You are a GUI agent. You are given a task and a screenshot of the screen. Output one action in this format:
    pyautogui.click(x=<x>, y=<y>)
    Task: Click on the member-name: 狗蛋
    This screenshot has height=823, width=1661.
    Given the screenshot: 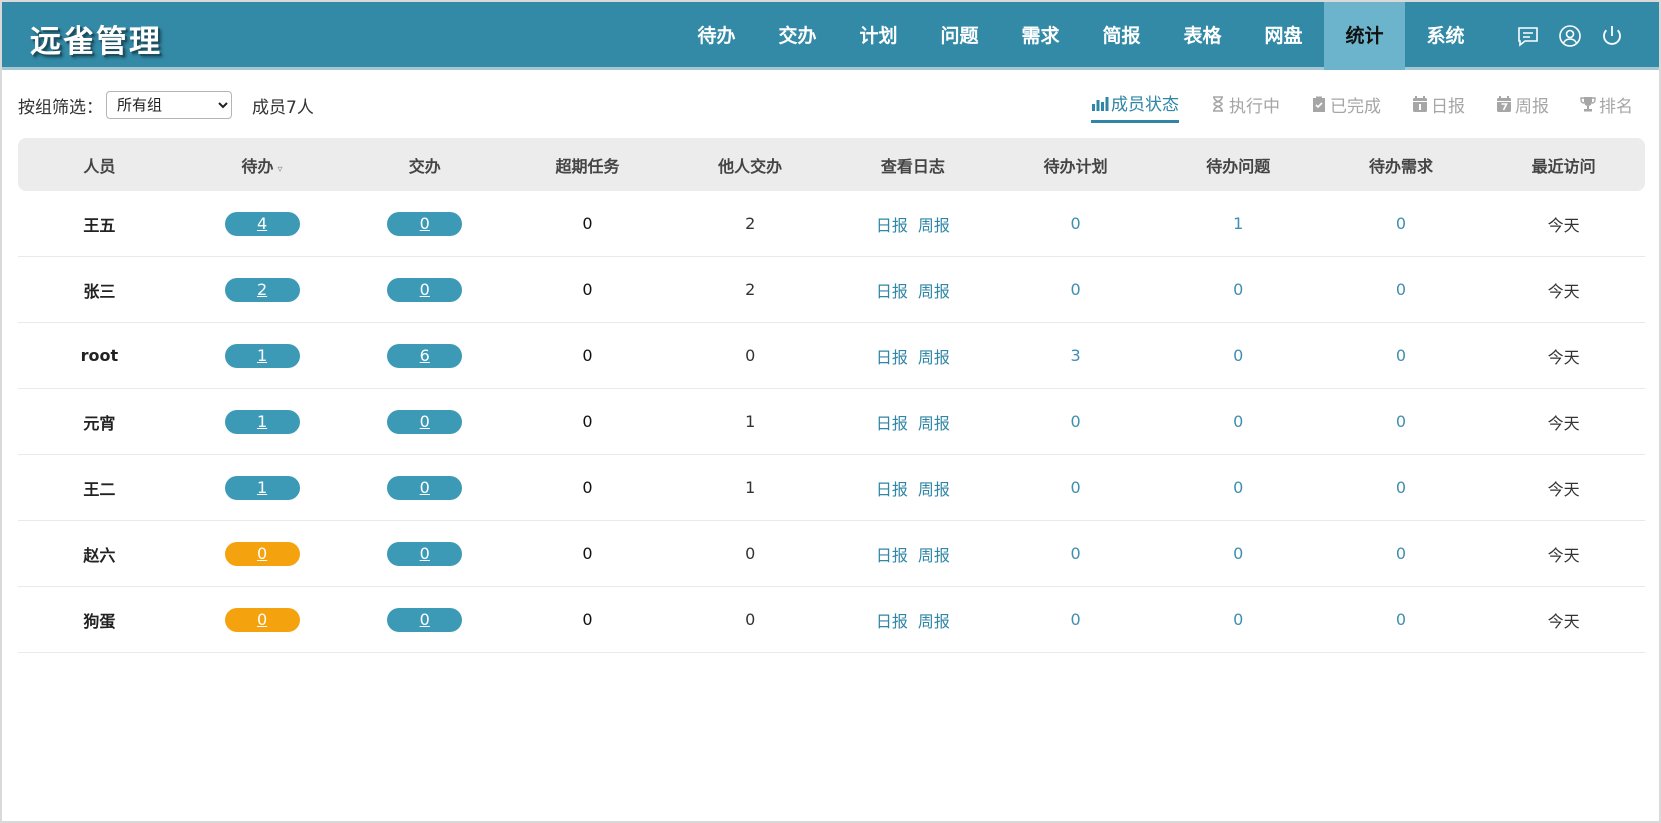 What is the action you would take?
    pyautogui.click(x=99, y=621)
    